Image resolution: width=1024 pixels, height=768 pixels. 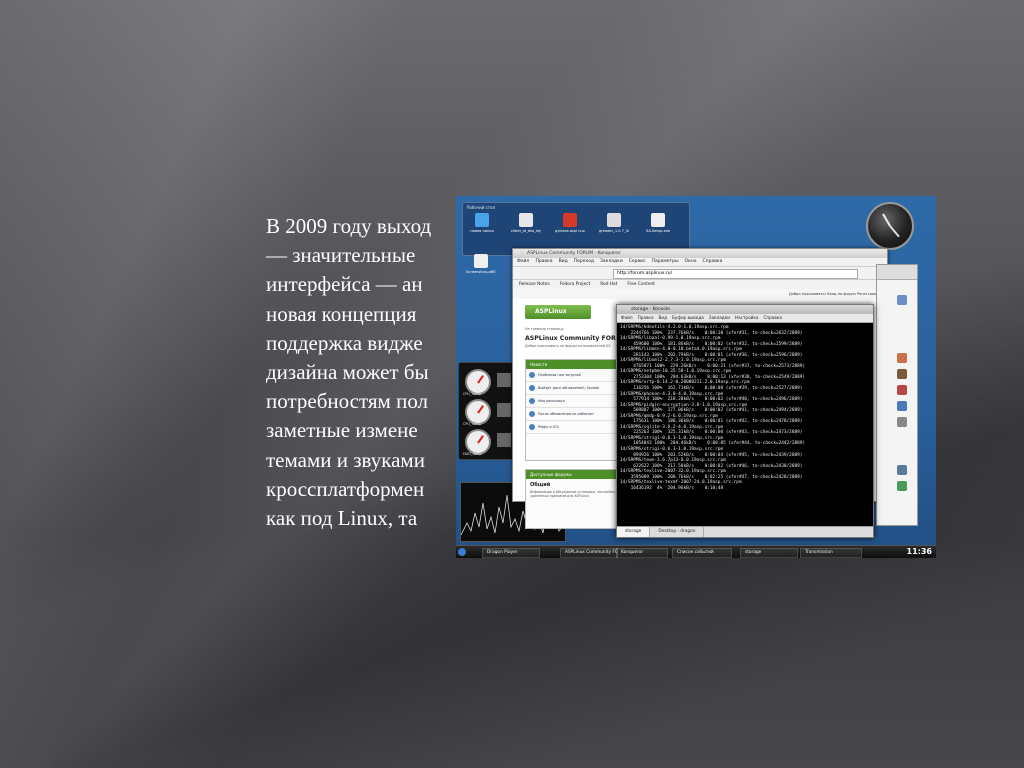 What do you see at coordinates (578, 401) in the screenshot?
I see `topic-row: Моя консолька` at bounding box center [578, 401].